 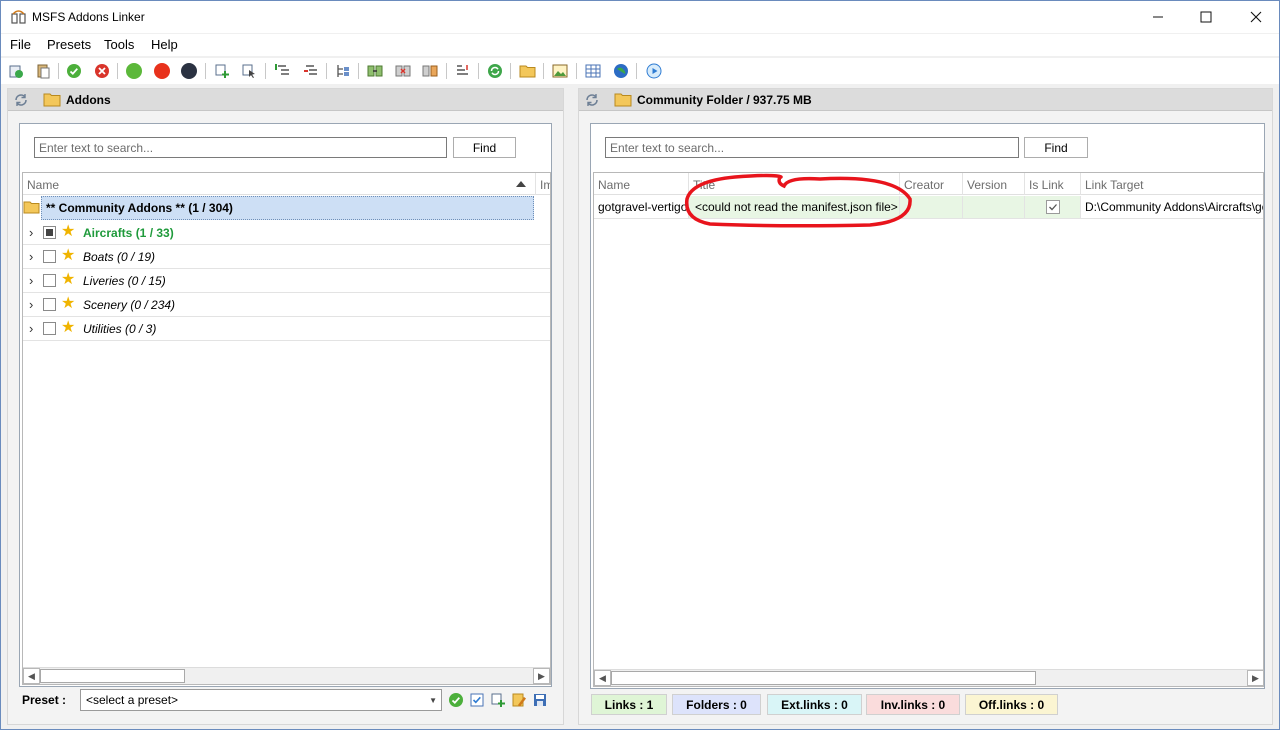 What do you see at coordinates (286, 305) in the screenshot?
I see `tree-item-scenery: › ★ Scenery (0 / 234)` at bounding box center [286, 305].